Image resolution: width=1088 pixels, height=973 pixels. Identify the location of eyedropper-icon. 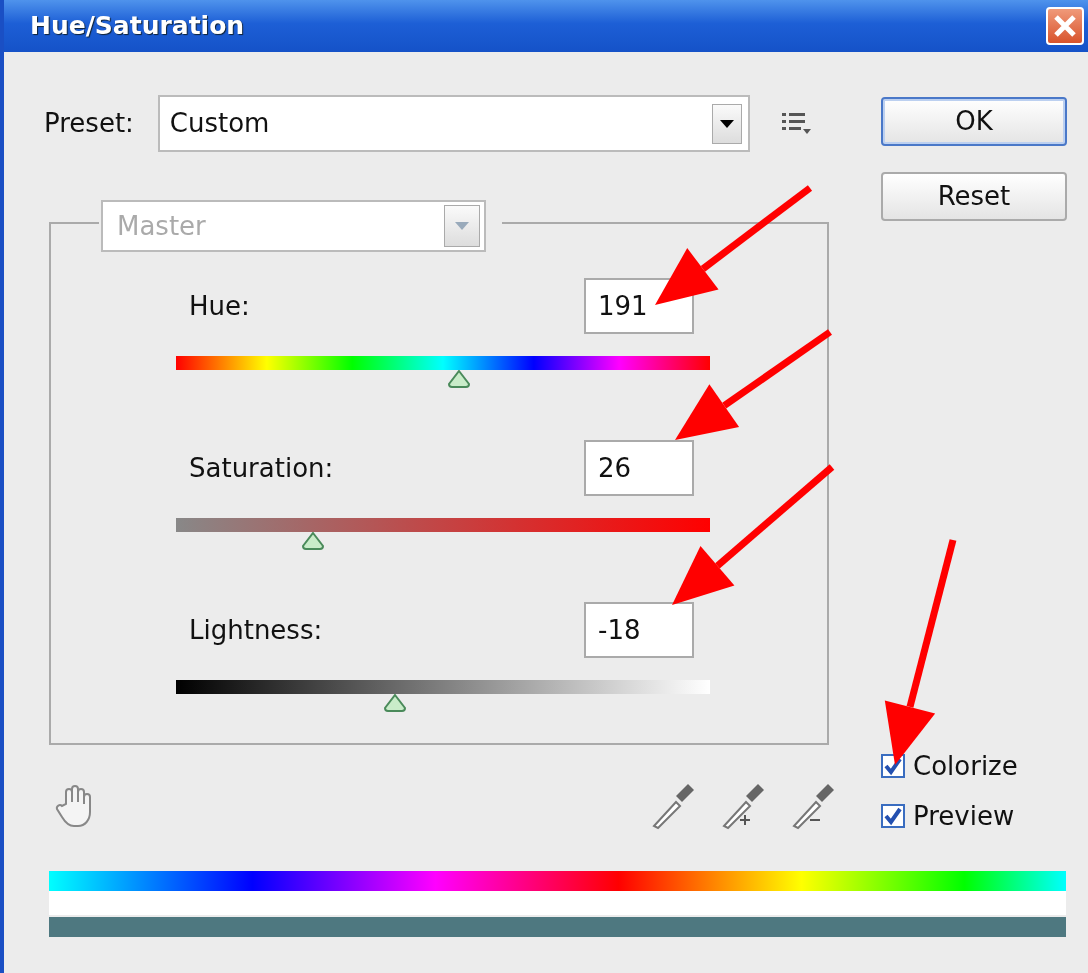
(672, 806).